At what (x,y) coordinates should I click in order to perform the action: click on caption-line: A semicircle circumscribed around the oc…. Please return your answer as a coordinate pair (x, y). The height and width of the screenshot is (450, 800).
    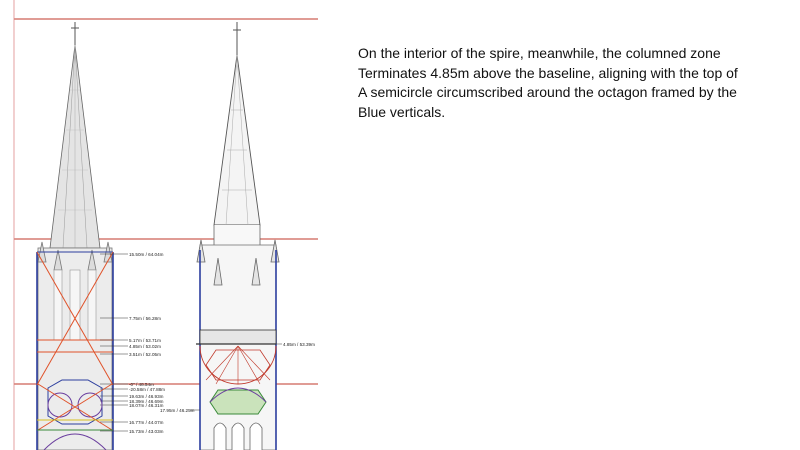
    Looking at the image, I should click on (547, 92).